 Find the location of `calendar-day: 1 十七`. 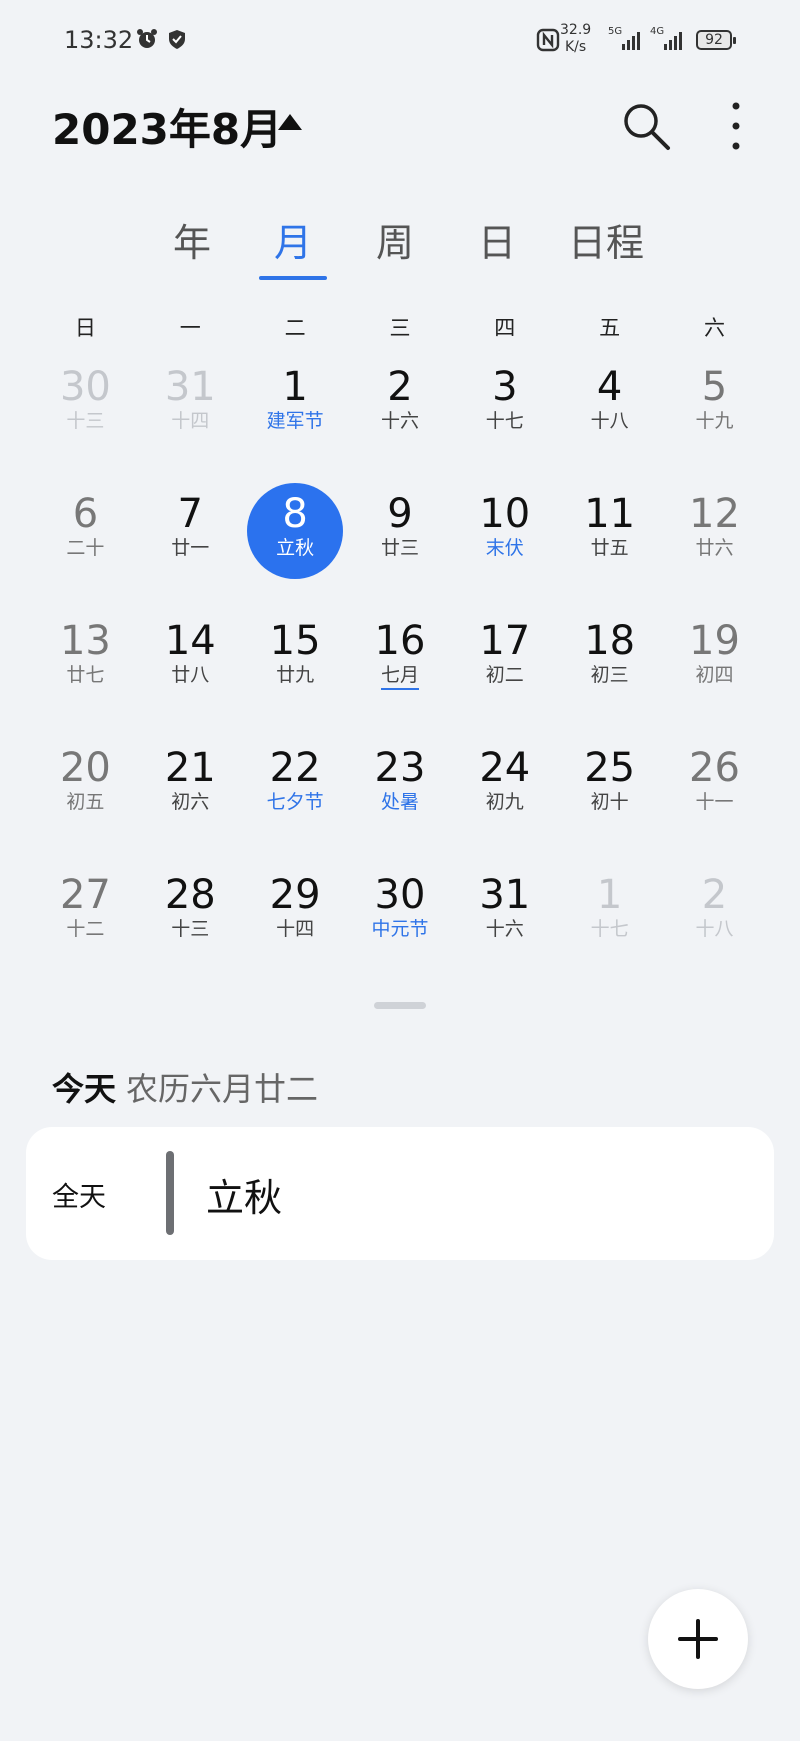

calendar-day: 1 十七 is located at coordinates (609, 921).